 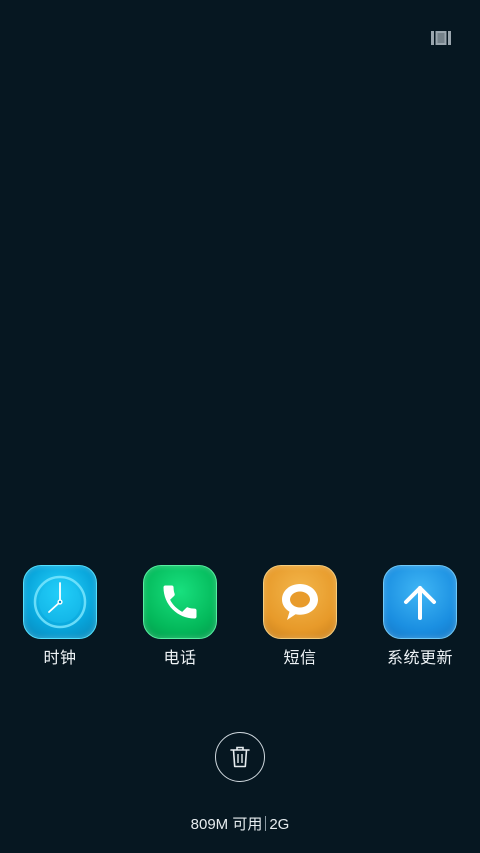 I want to click on phone-icon, so click(x=180, y=602).